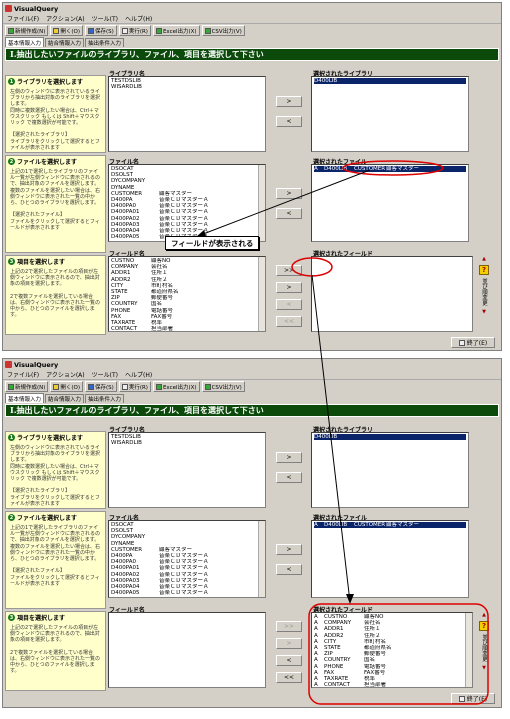 This screenshot has height=719, width=510. Describe the element at coordinates (392, 294) in the screenshot. I see `selected-field-list` at that location.